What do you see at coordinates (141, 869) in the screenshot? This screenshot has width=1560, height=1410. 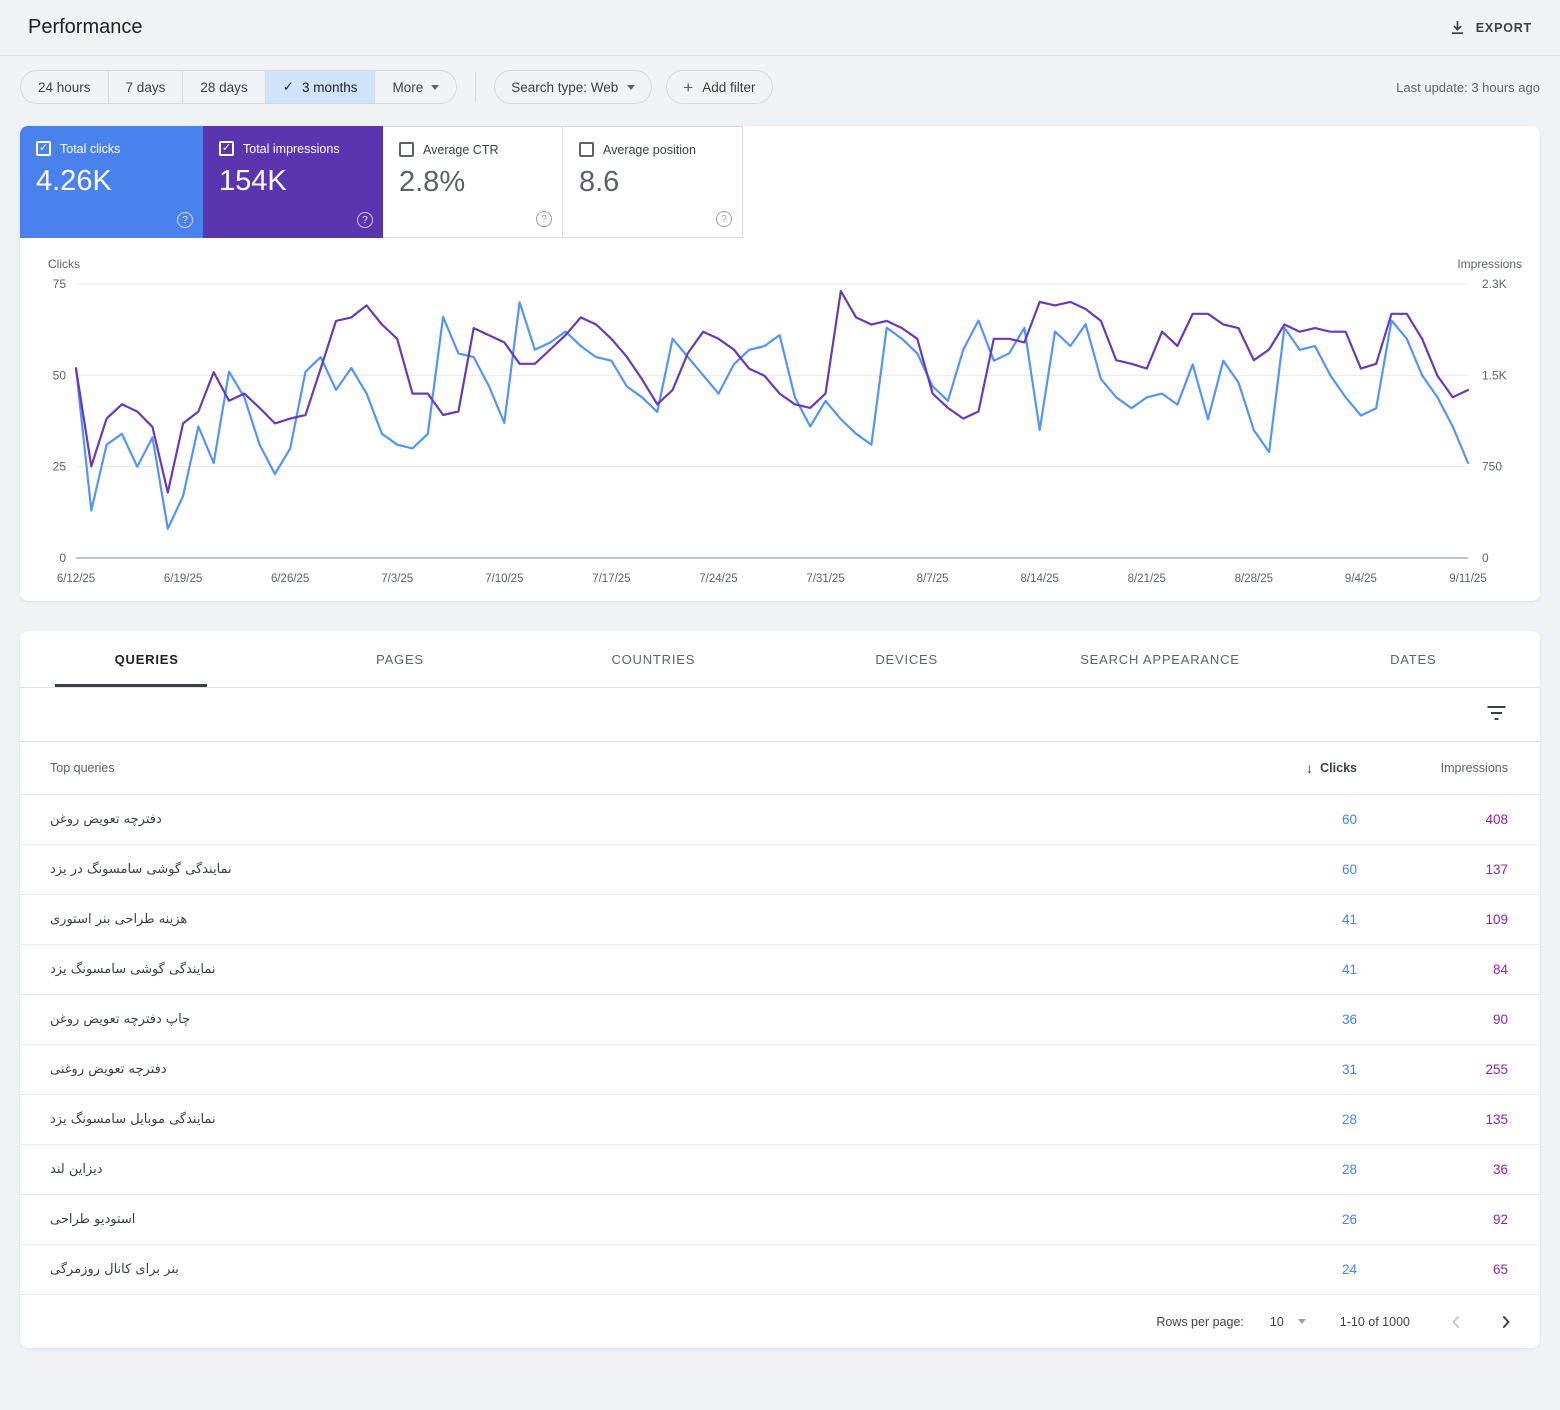 I see `query-cell: نمایندگی گوشی سامسونگ در یزد` at bounding box center [141, 869].